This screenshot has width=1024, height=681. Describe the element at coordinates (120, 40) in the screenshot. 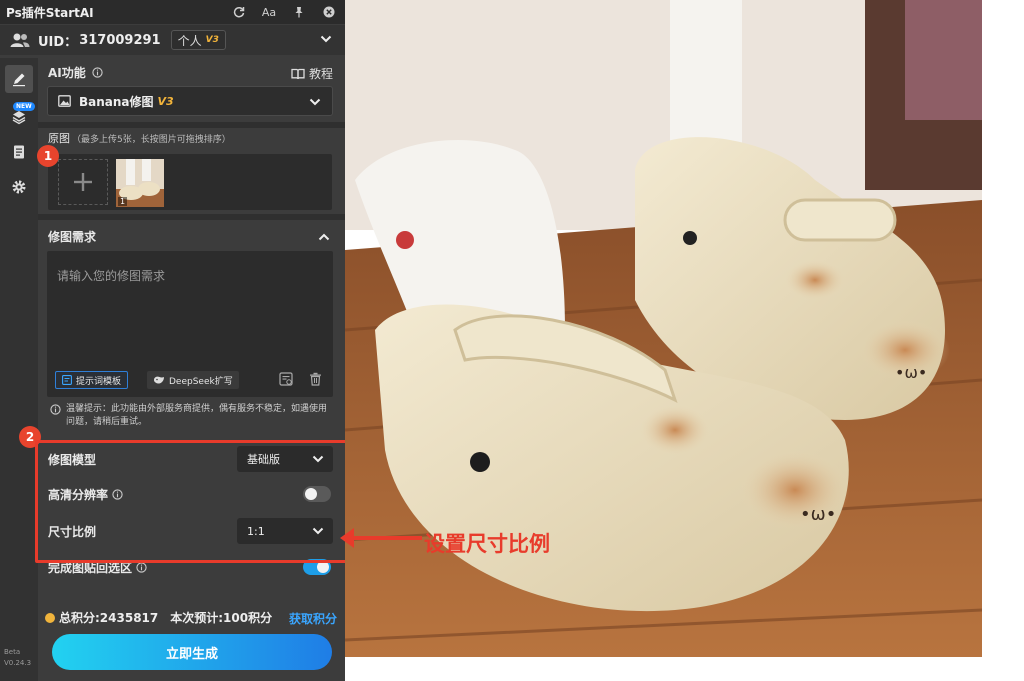

I see `uid-value: 317009291` at that location.